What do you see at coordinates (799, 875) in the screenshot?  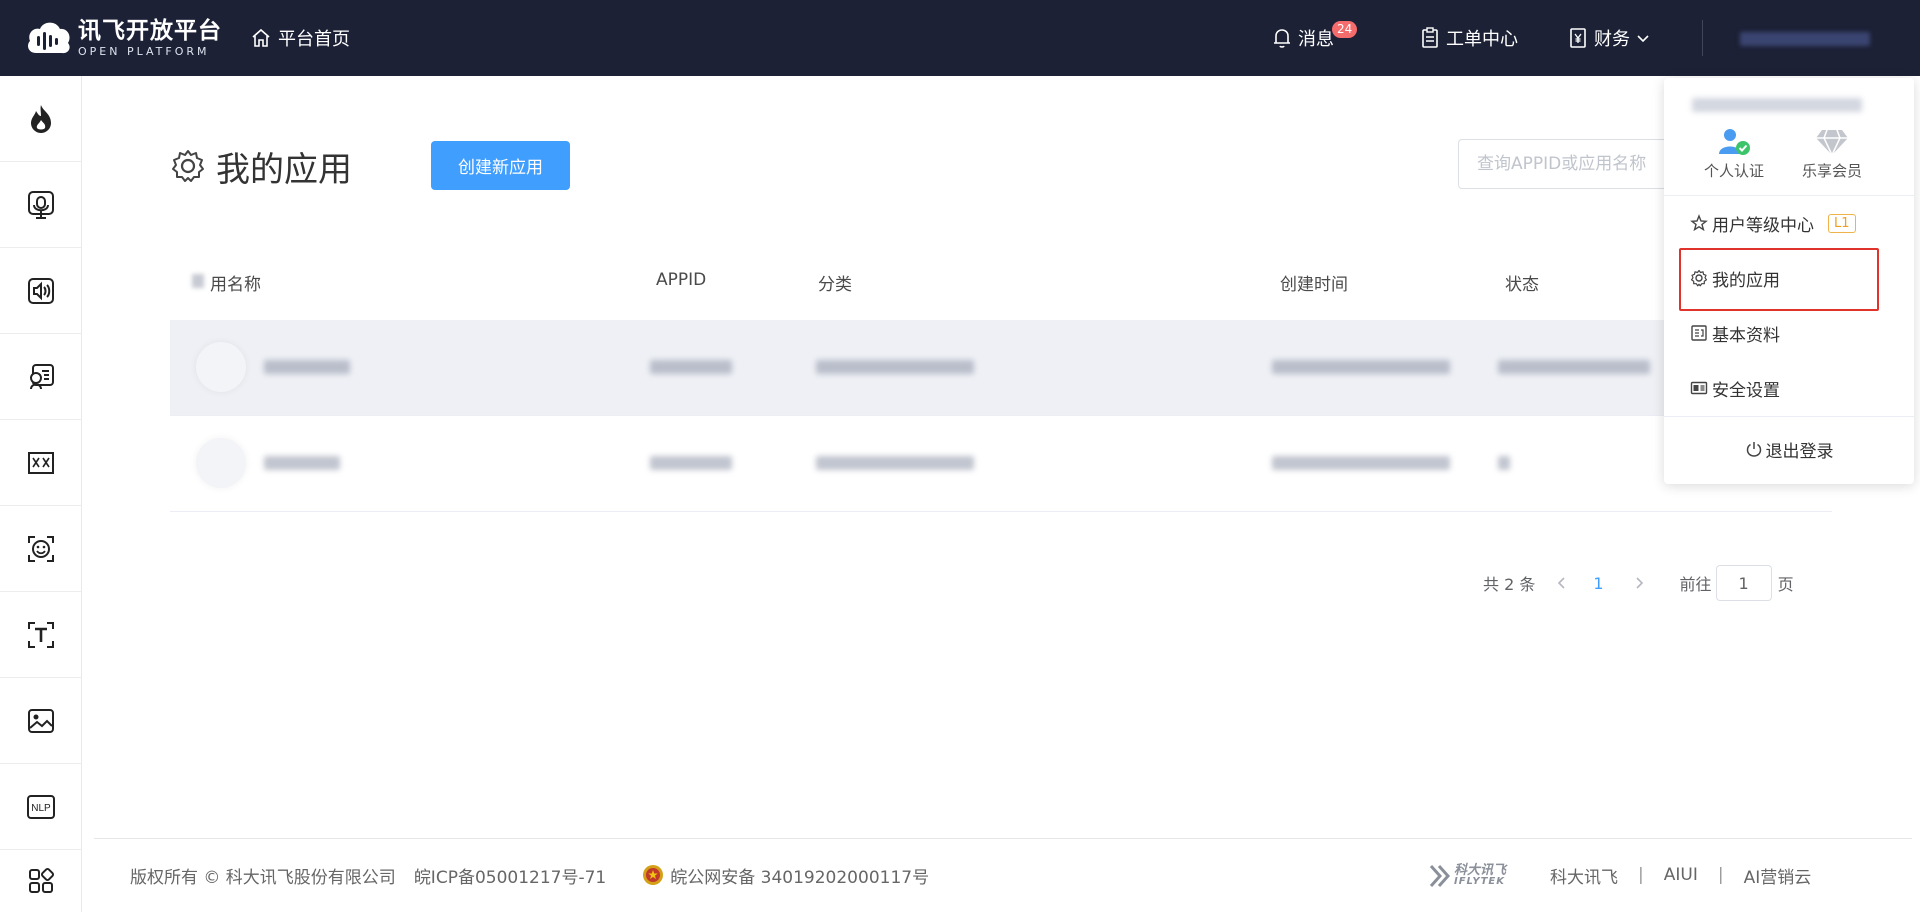 I see `police-record-link: 皖公网安备 34019202000117号` at bounding box center [799, 875].